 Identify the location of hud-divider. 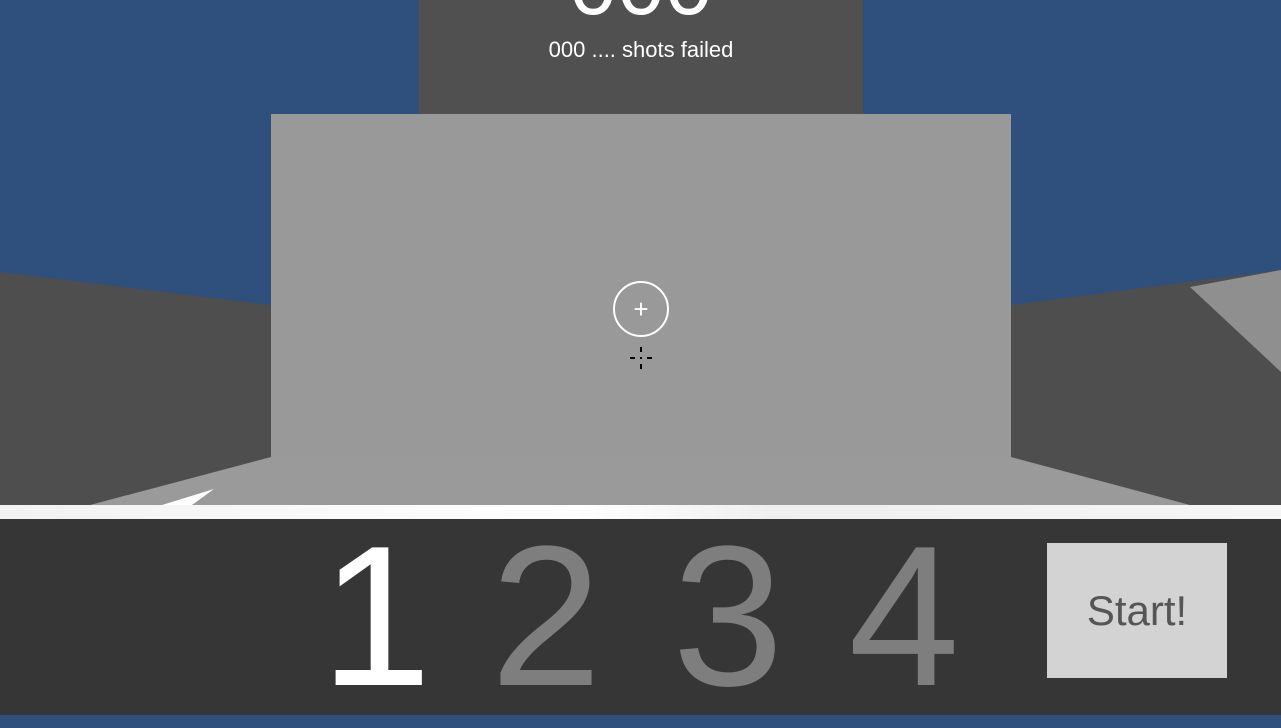
(640, 512).